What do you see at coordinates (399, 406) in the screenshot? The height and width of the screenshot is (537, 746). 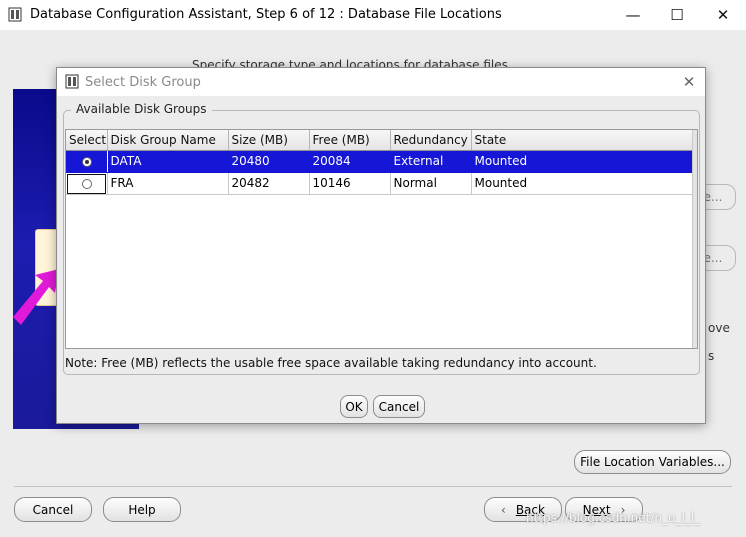 I see `dialog-cancel-button: Cancel` at bounding box center [399, 406].